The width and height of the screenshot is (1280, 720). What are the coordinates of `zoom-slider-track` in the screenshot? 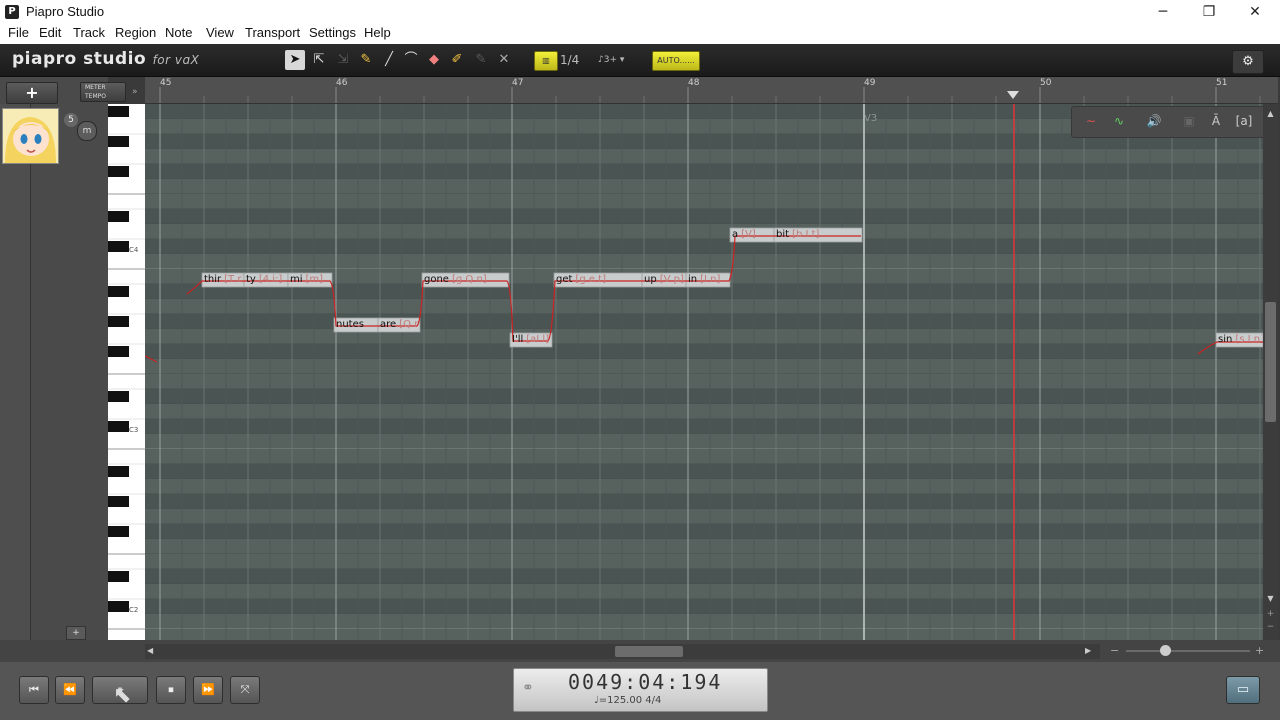 It's located at (1188, 651).